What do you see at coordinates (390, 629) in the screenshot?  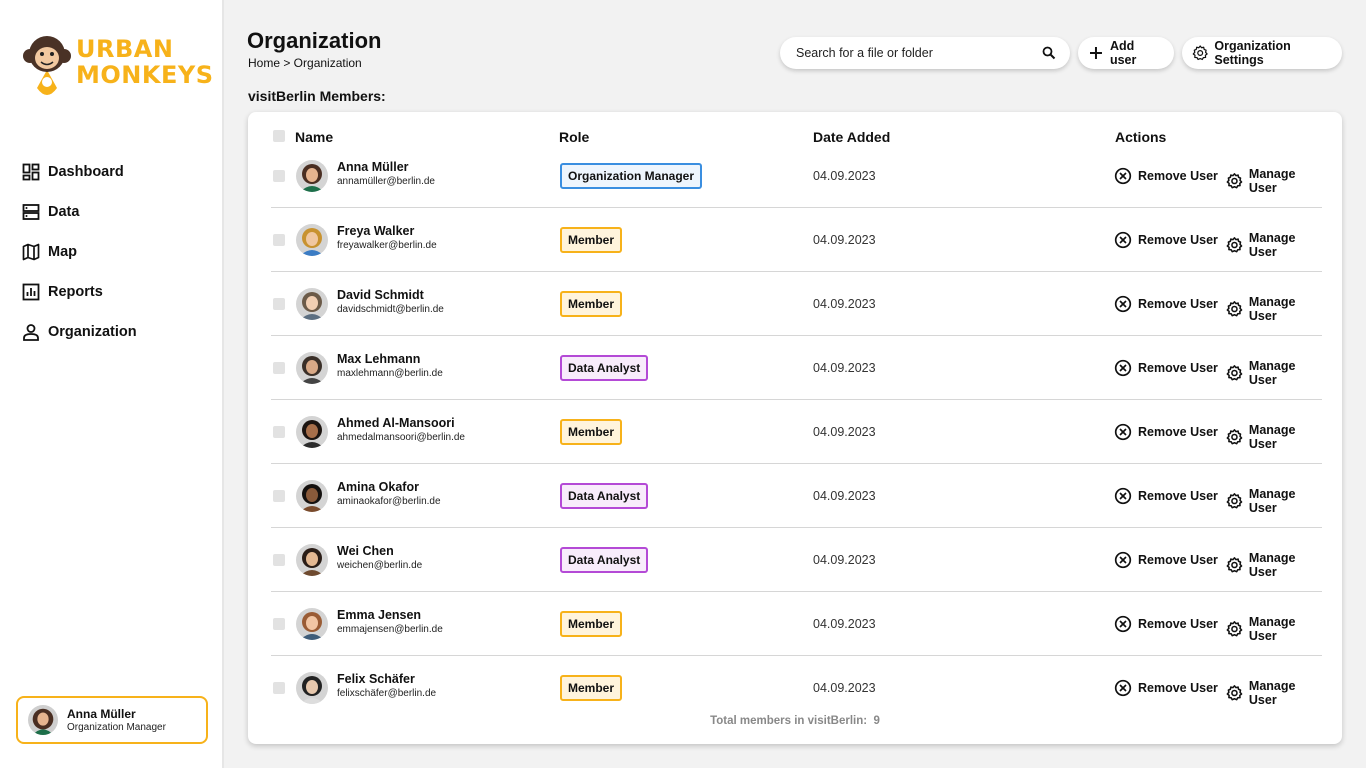 I see `member-email: emmajensen@berlin.de` at bounding box center [390, 629].